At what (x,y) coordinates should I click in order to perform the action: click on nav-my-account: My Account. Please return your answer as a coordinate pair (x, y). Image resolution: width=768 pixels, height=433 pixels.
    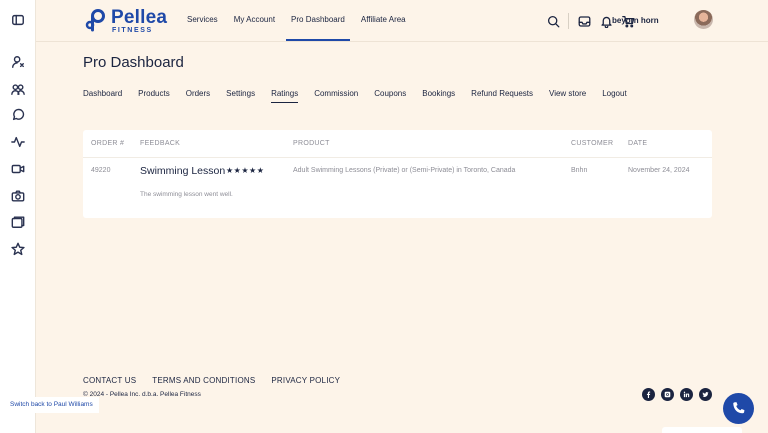
    Looking at the image, I should click on (254, 20).